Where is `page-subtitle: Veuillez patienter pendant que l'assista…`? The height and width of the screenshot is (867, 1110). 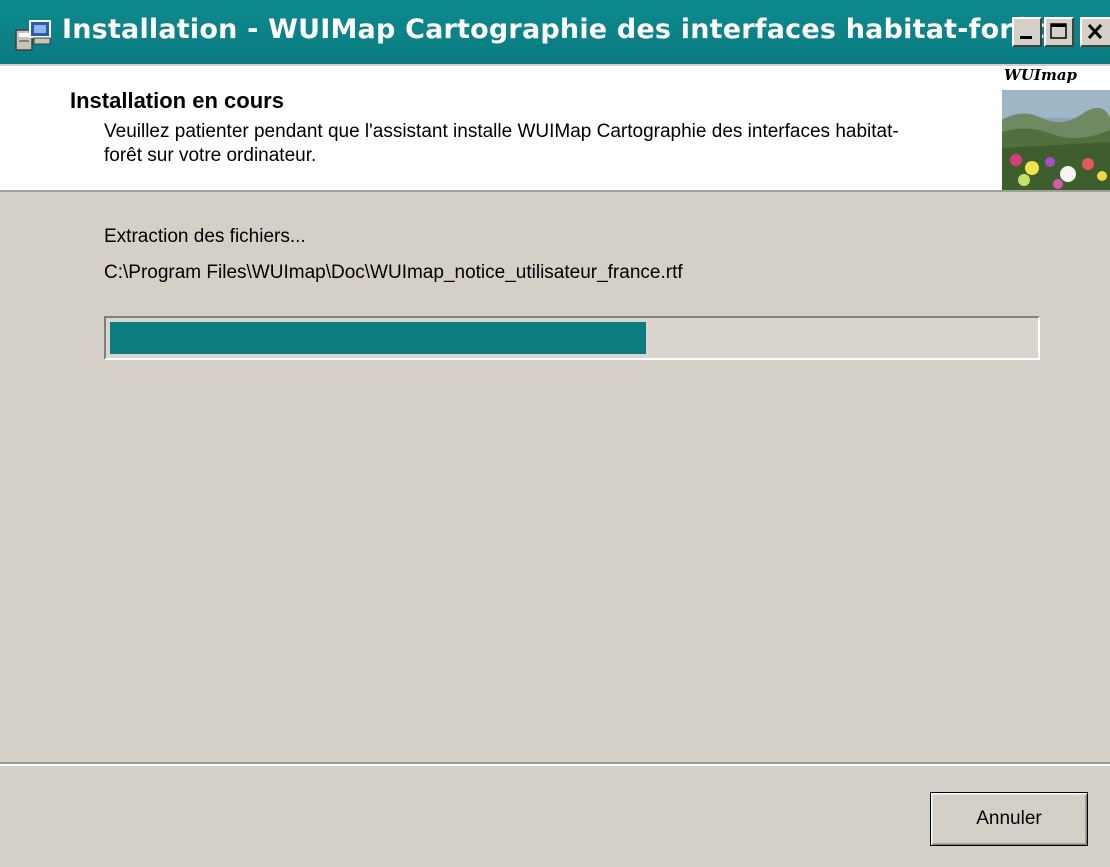
page-subtitle: Veuillez patienter pendant que l'assista… is located at coordinates (501, 143).